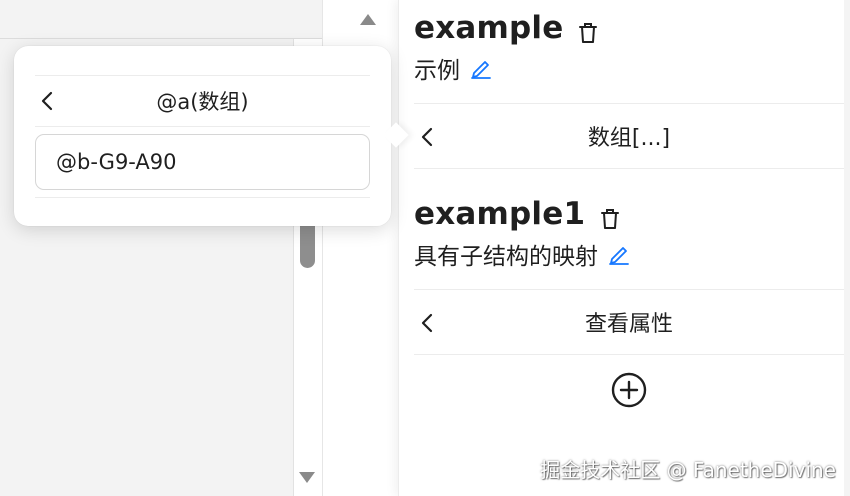 The height and width of the screenshot is (496, 850). Describe the element at coordinates (506, 257) in the screenshot. I see `entry-description: 具有子结构的映射` at that location.